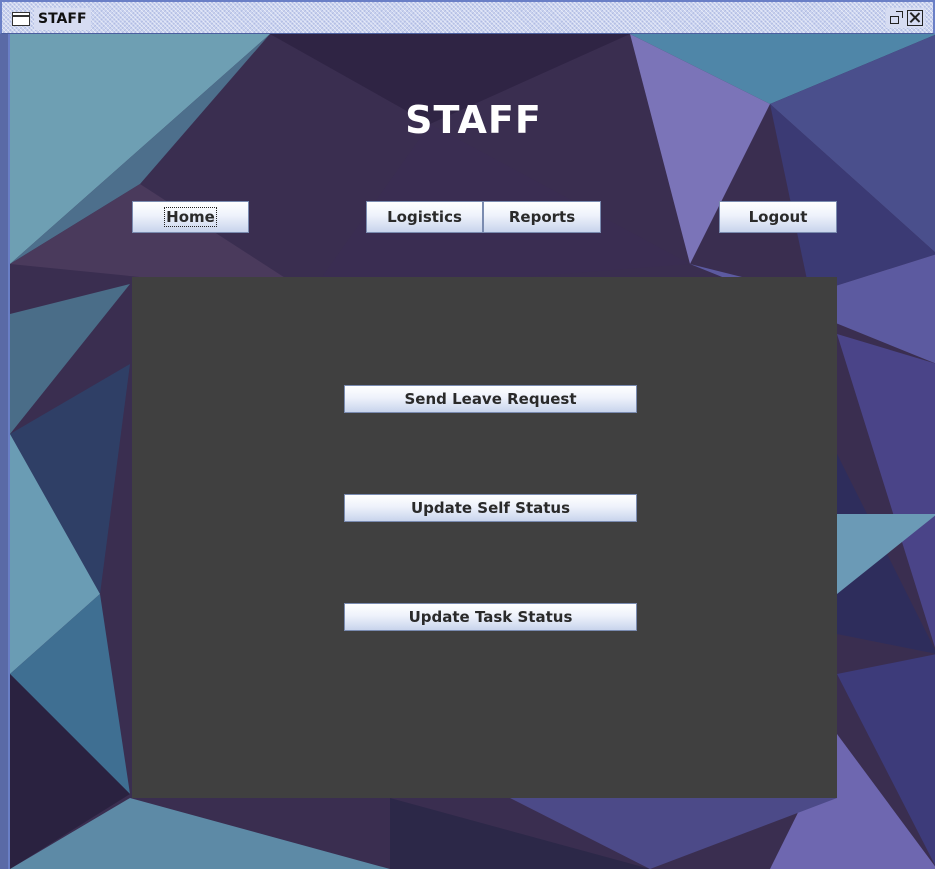 The width and height of the screenshot is (935, 869). Describe the element at coordinates (21, 19) in the screenshot. I see `window-icon` at that location.